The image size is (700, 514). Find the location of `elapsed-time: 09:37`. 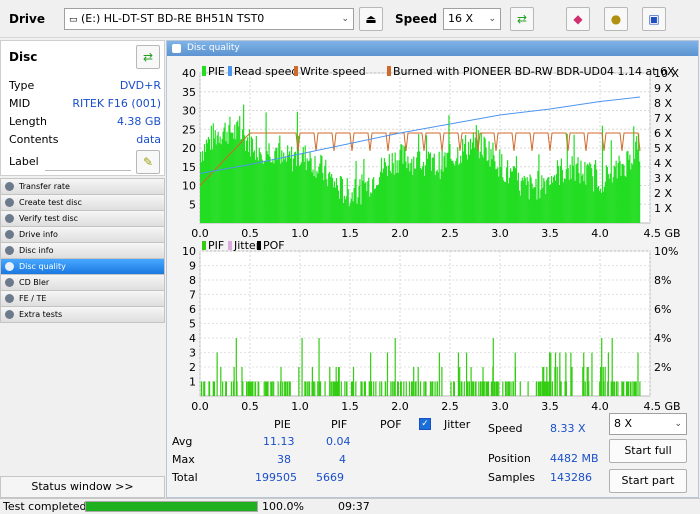

elapsed-time: 09:37 is located at coordinates (354, 506).